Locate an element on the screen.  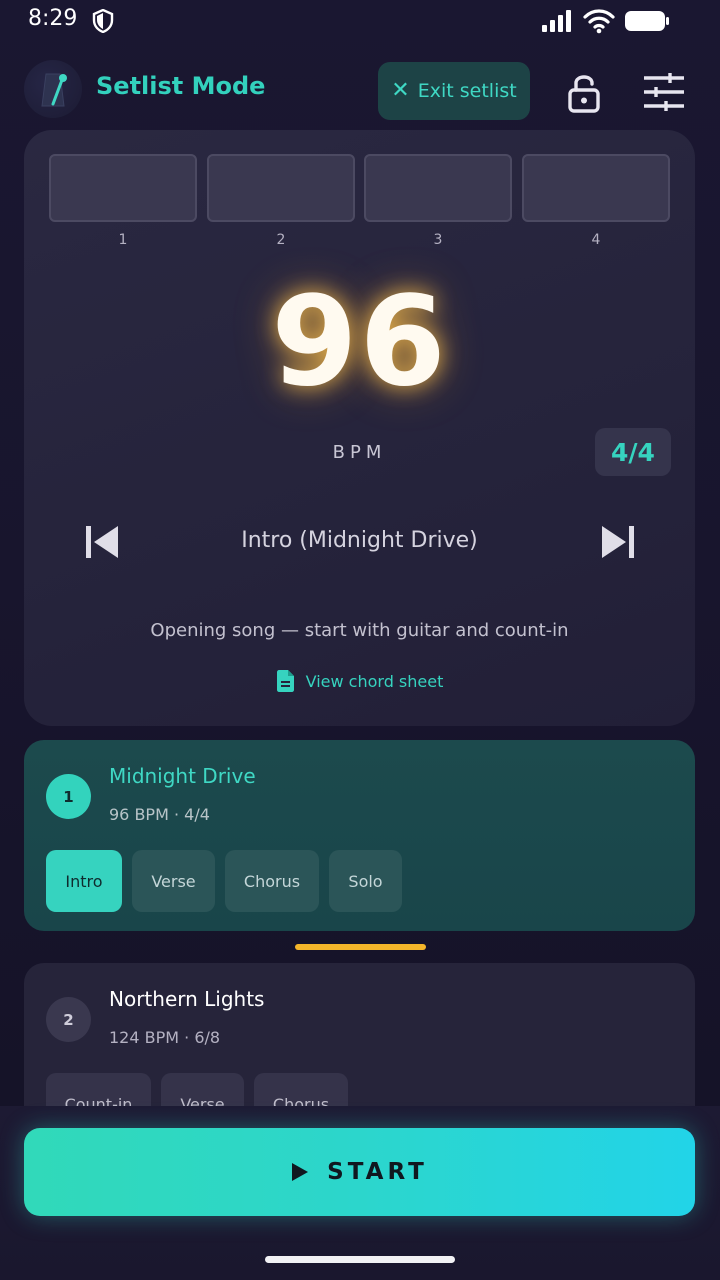
status-time: 8:29 is located at coordinates (53, 18).